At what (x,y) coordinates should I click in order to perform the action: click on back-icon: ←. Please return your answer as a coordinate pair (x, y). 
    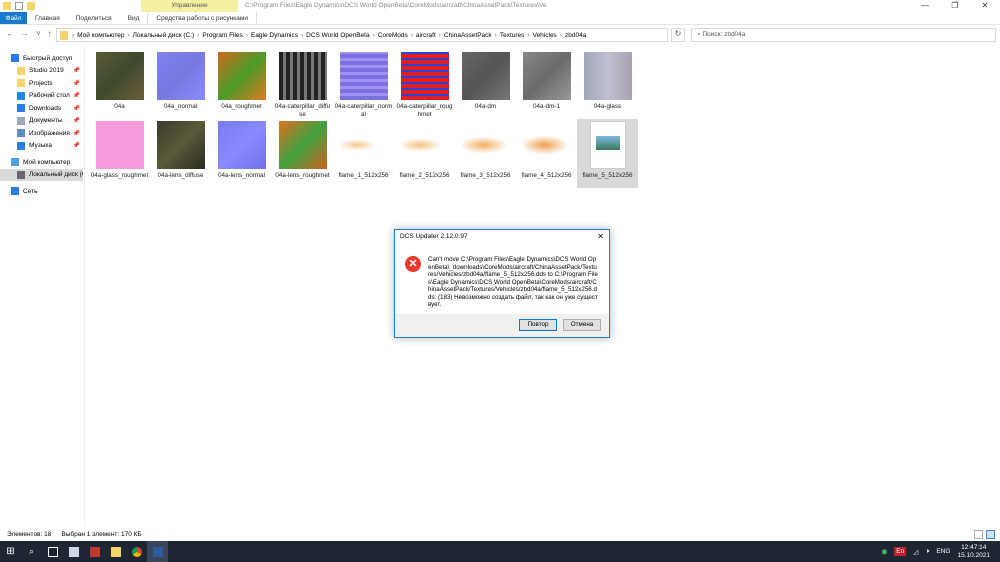
    Looking at the image, I should click on (10, 33).